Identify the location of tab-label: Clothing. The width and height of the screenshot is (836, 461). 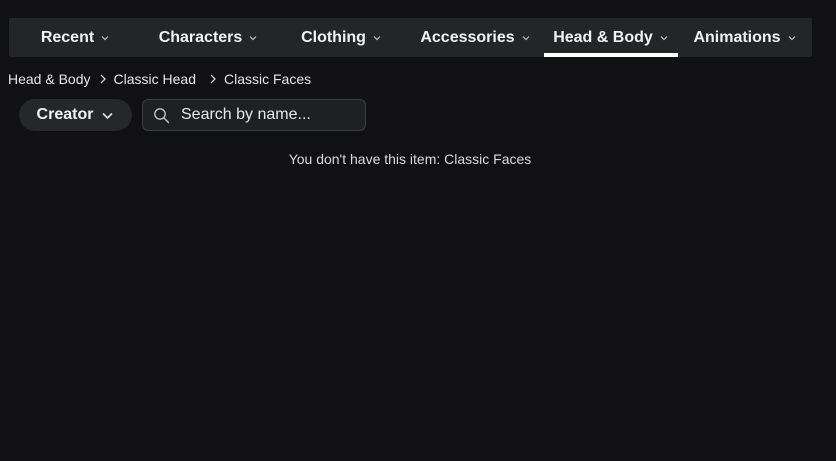
(333, 37).